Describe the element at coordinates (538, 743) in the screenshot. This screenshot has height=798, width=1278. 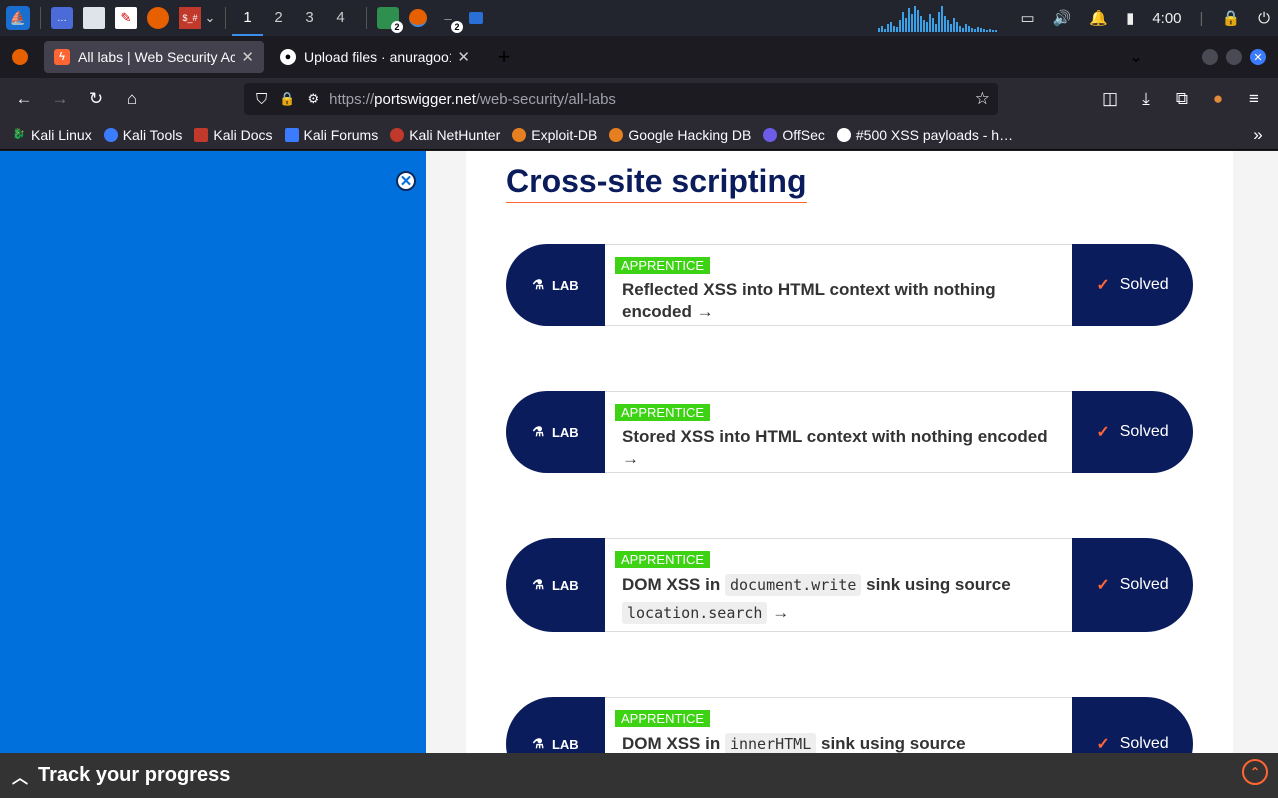
I see `flask-icon: ⚗` at that location.